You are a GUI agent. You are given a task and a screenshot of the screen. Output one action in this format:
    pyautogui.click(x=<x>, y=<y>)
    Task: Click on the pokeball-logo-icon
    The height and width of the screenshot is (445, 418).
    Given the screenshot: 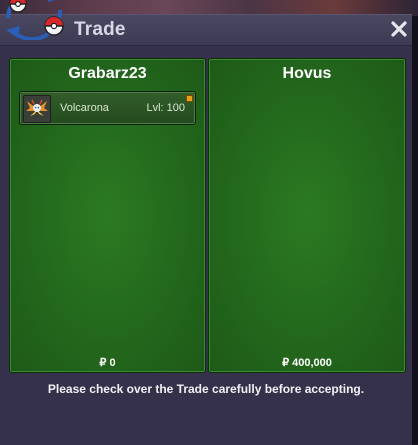 What is the action you would take?
    pyautogui.click(x=35, y=20)
    